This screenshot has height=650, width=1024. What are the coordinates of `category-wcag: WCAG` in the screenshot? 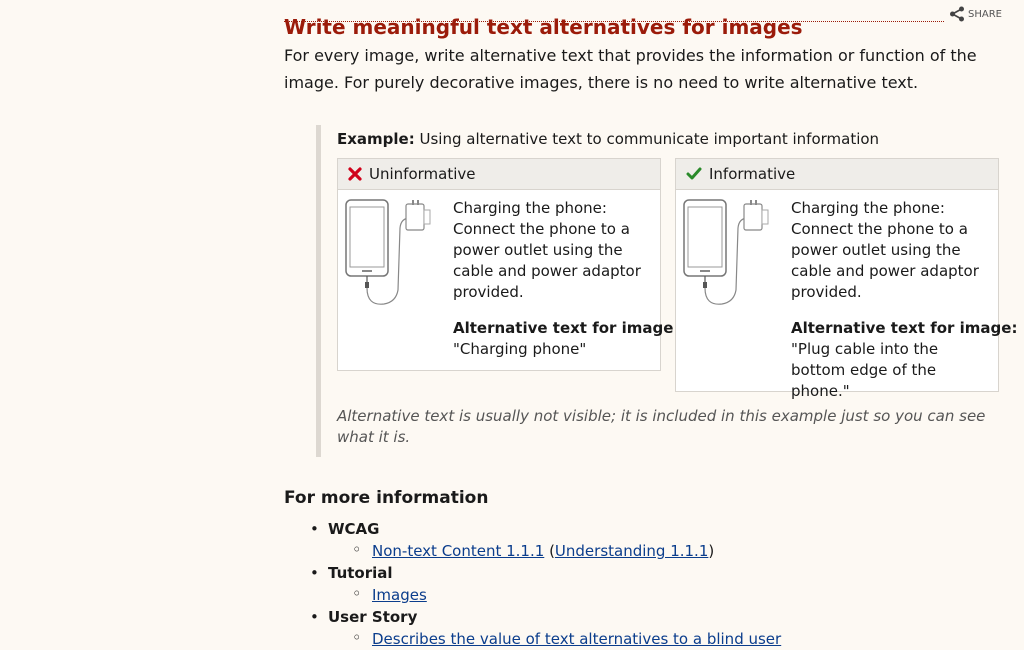 It's located at (354, 529).